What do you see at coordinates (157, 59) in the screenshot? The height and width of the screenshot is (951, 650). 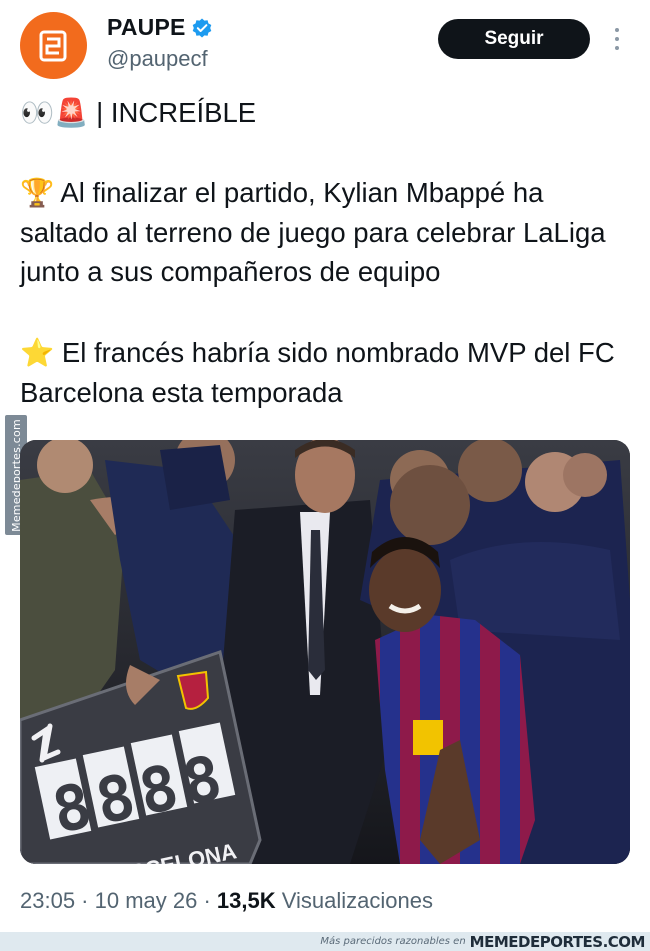 I see `author-handle: @paupecf` at bounding box center [157, 59].